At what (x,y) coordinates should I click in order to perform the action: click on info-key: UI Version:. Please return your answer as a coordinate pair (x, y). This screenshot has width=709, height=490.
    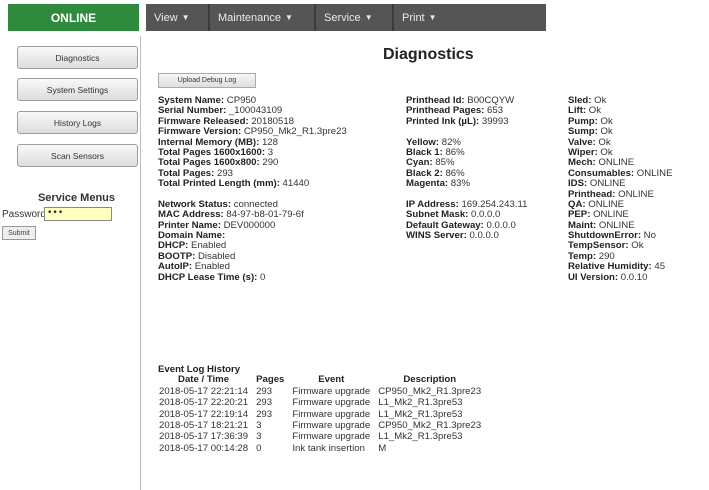
    Looking at the image, I should click on (593, 277).